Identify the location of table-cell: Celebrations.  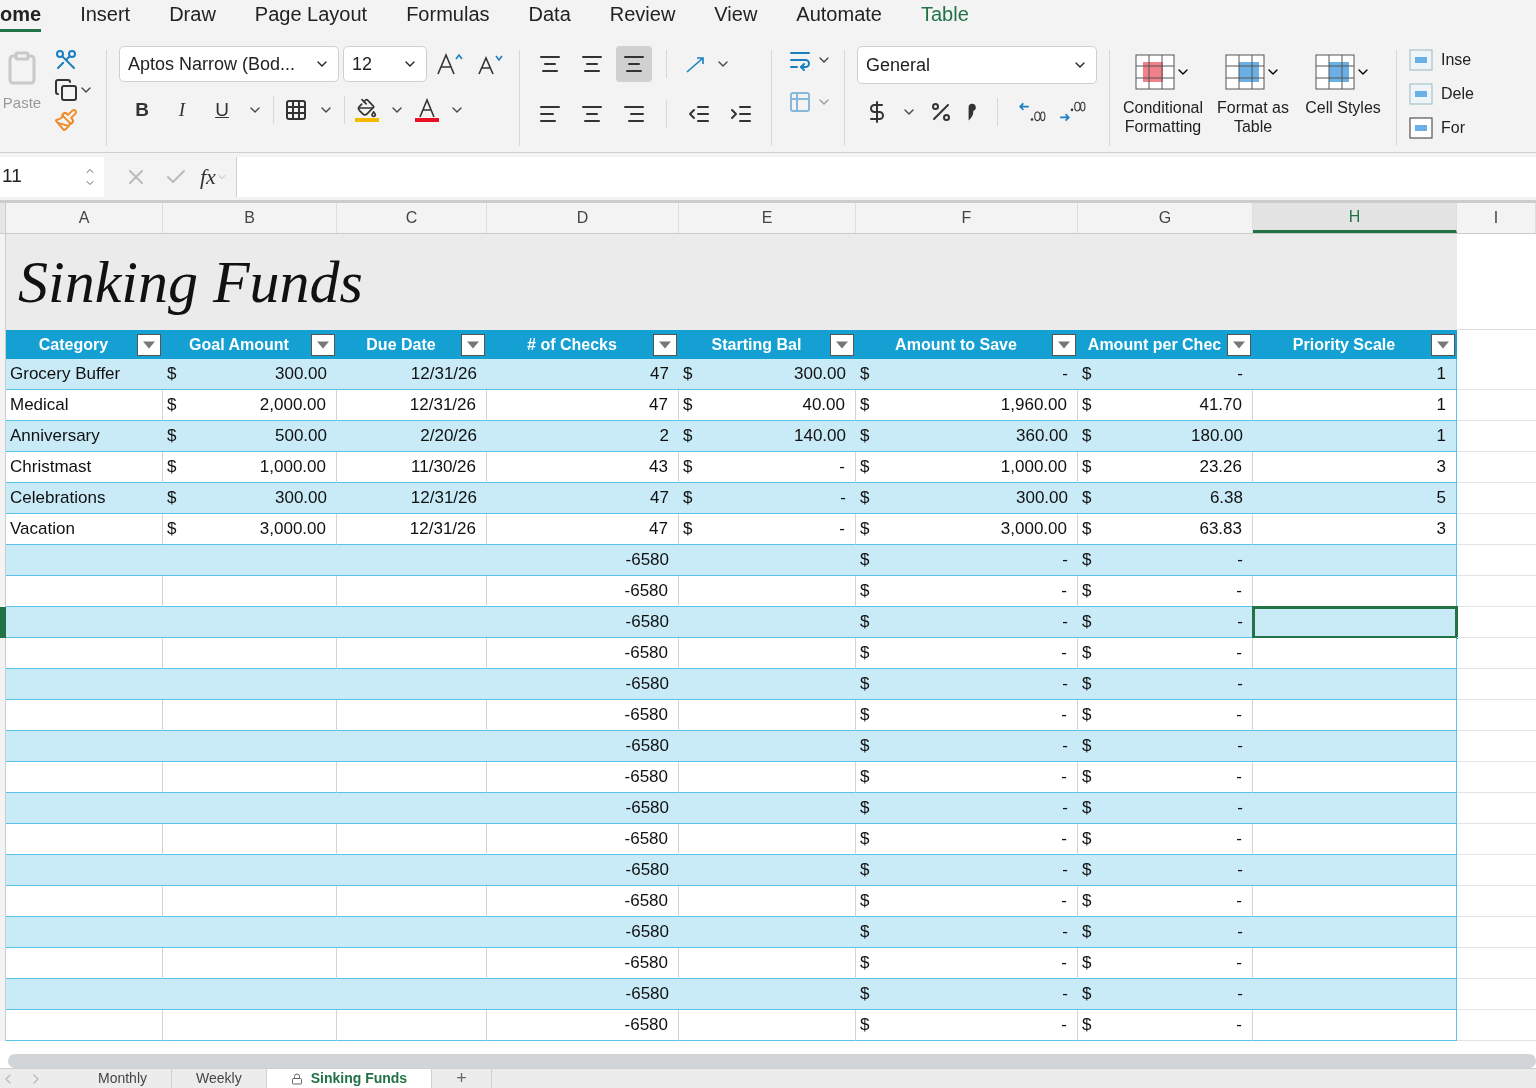
(84, 498).